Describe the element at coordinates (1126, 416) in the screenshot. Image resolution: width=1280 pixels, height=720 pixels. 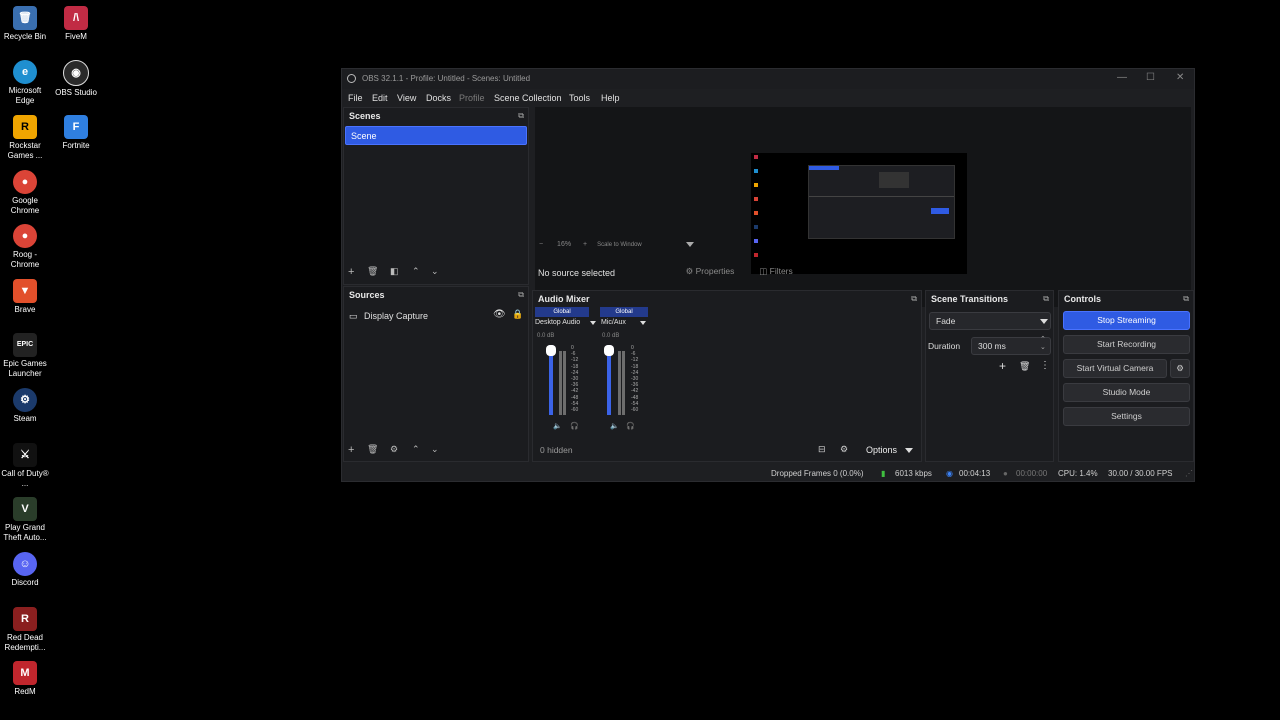
I see `settings-button: Settings` at that location.